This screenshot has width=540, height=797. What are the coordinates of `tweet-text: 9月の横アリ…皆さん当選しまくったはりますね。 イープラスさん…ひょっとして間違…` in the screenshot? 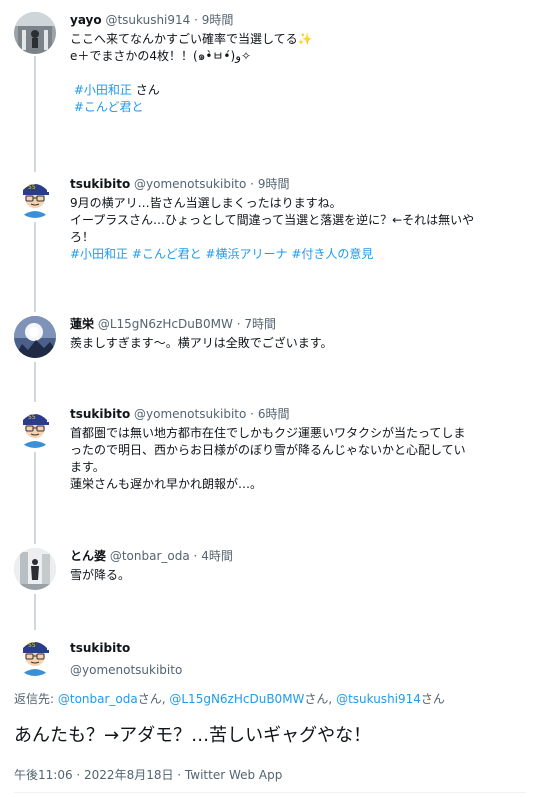 It's located at (300, 229).